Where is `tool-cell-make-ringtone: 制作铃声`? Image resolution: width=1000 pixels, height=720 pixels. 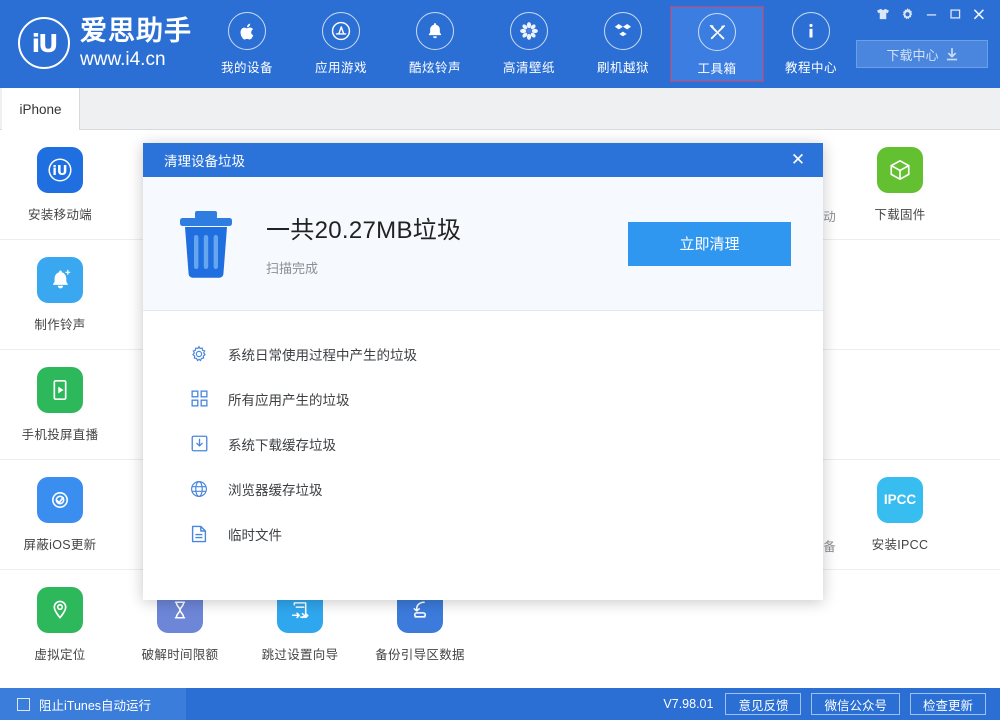 tool-cell-make-ringtone: 制作铃声 is located at coordinates (60, 294).